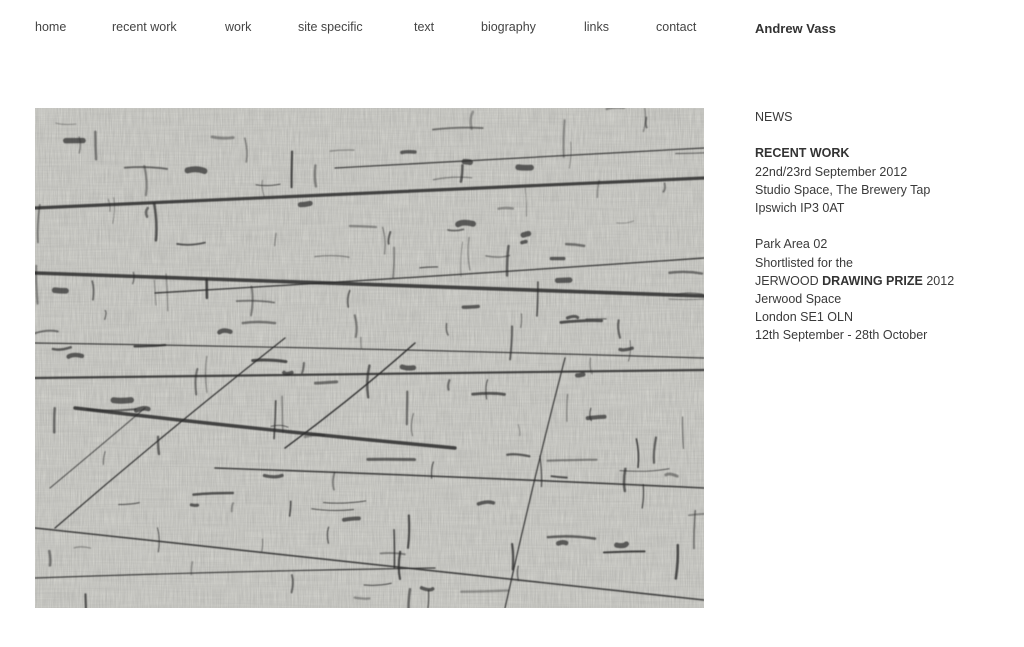  I want to click on prize-address: London SE1 OLN, so click(804, 317).